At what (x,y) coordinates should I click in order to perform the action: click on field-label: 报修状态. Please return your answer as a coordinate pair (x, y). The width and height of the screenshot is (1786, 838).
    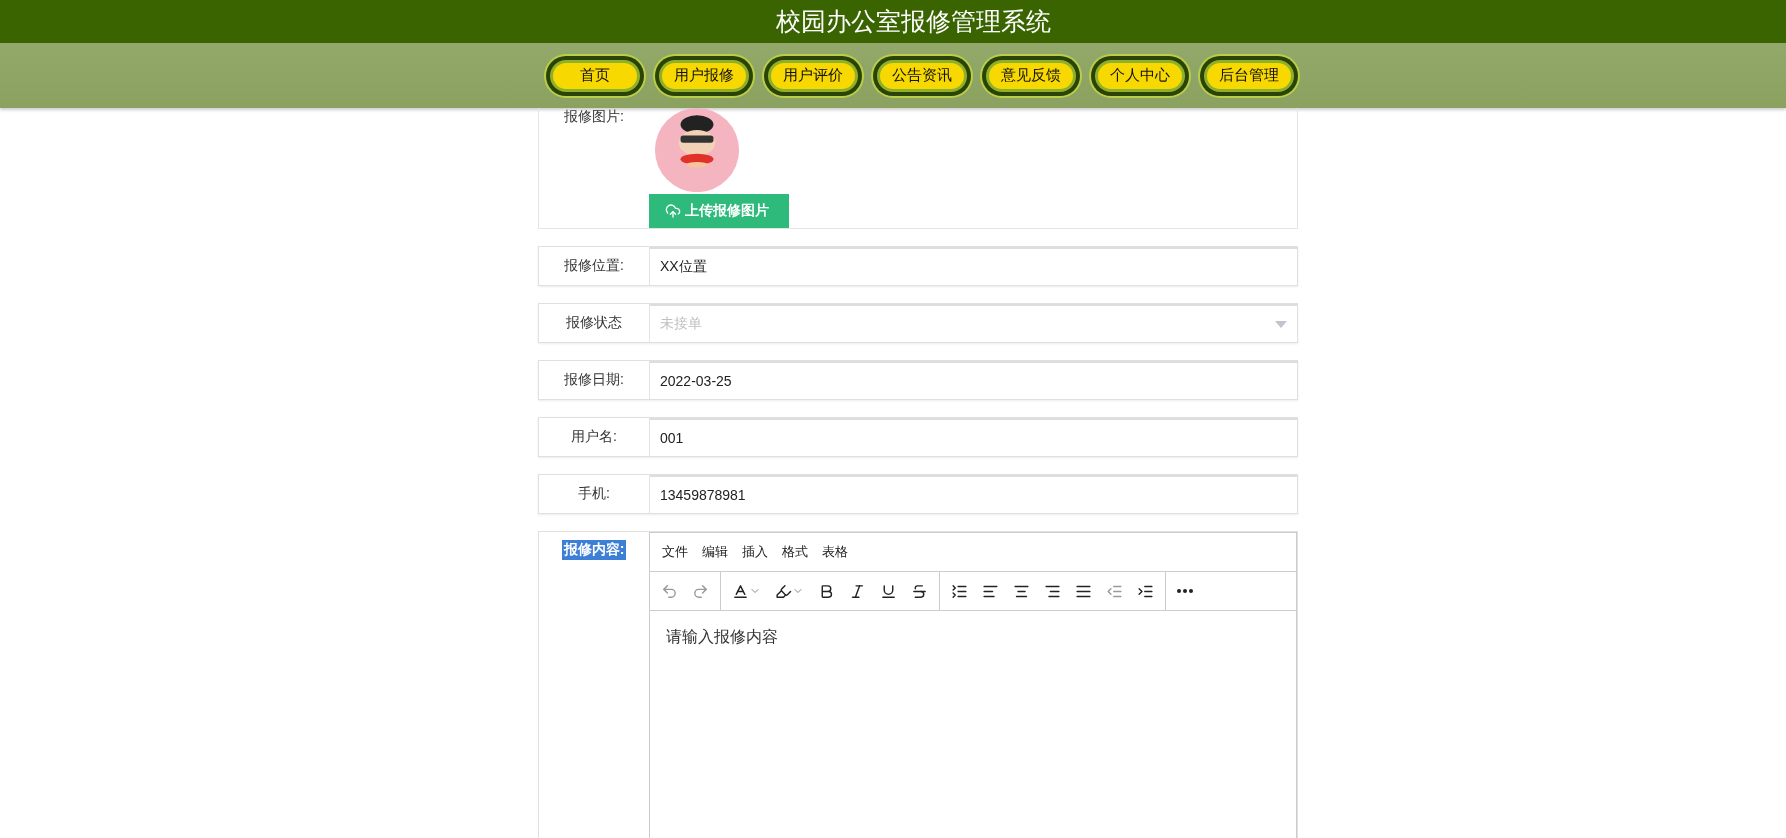
    Looking at the image, I should click on (594, 323).